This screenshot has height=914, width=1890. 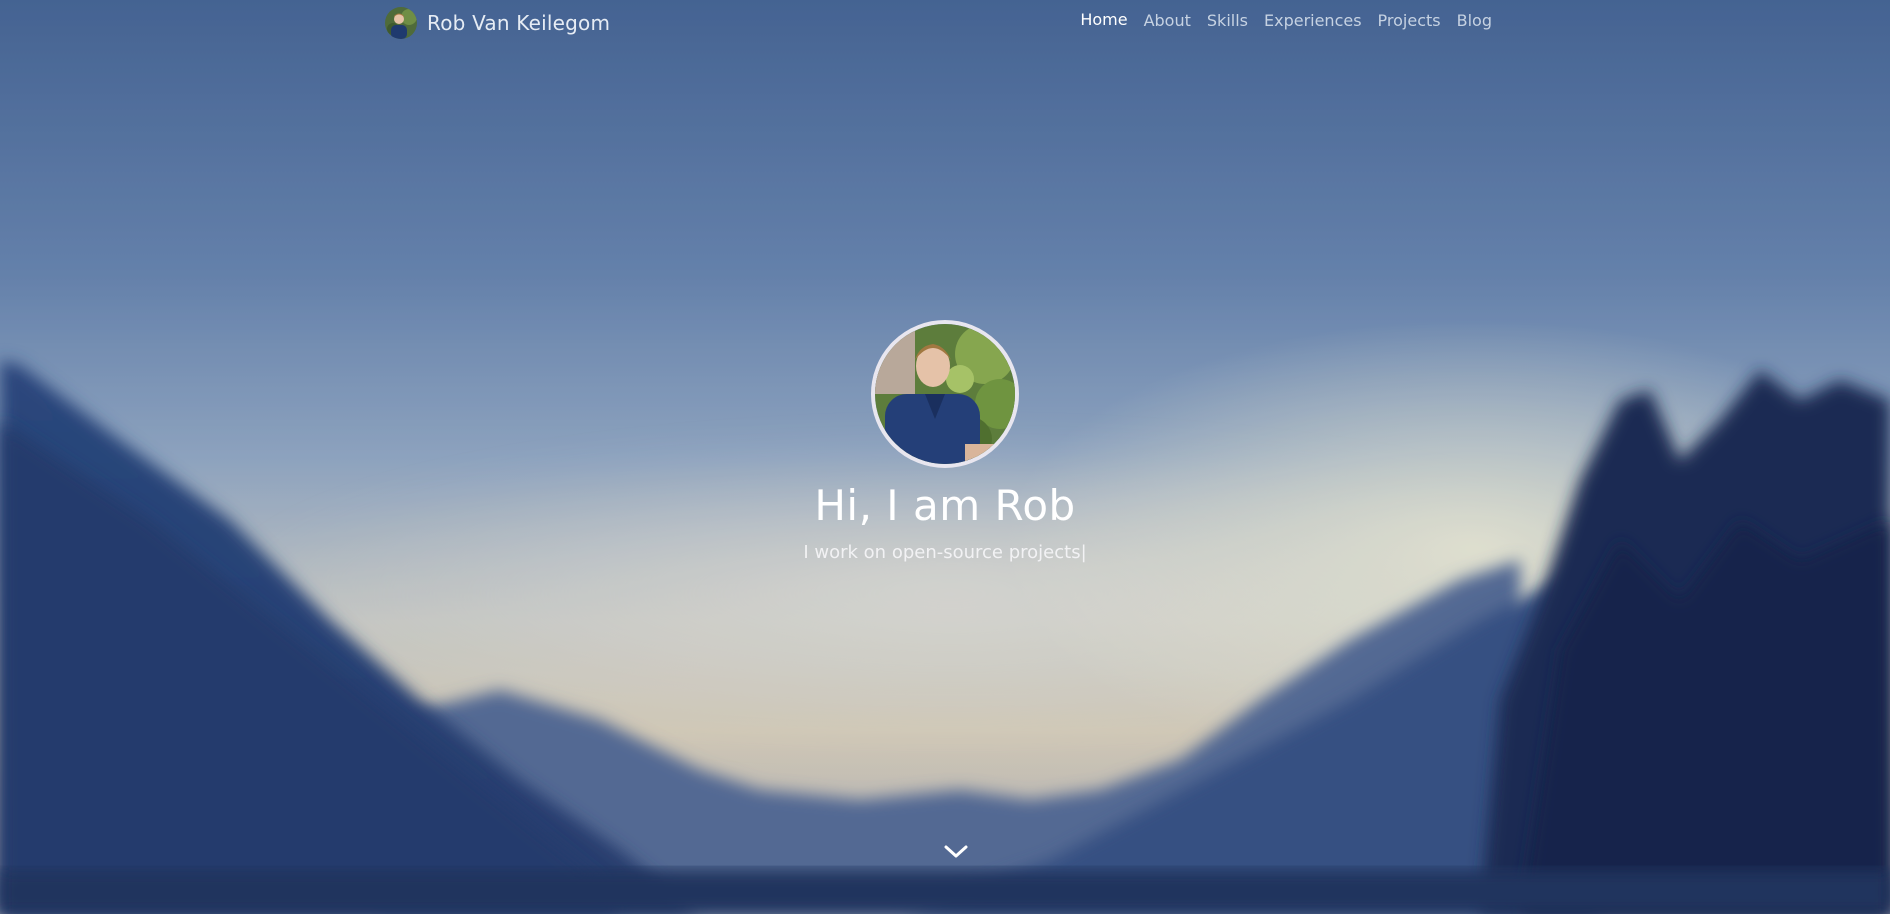 I want to click on nav-link-skills: Skills, so click(x=1227, y=20).